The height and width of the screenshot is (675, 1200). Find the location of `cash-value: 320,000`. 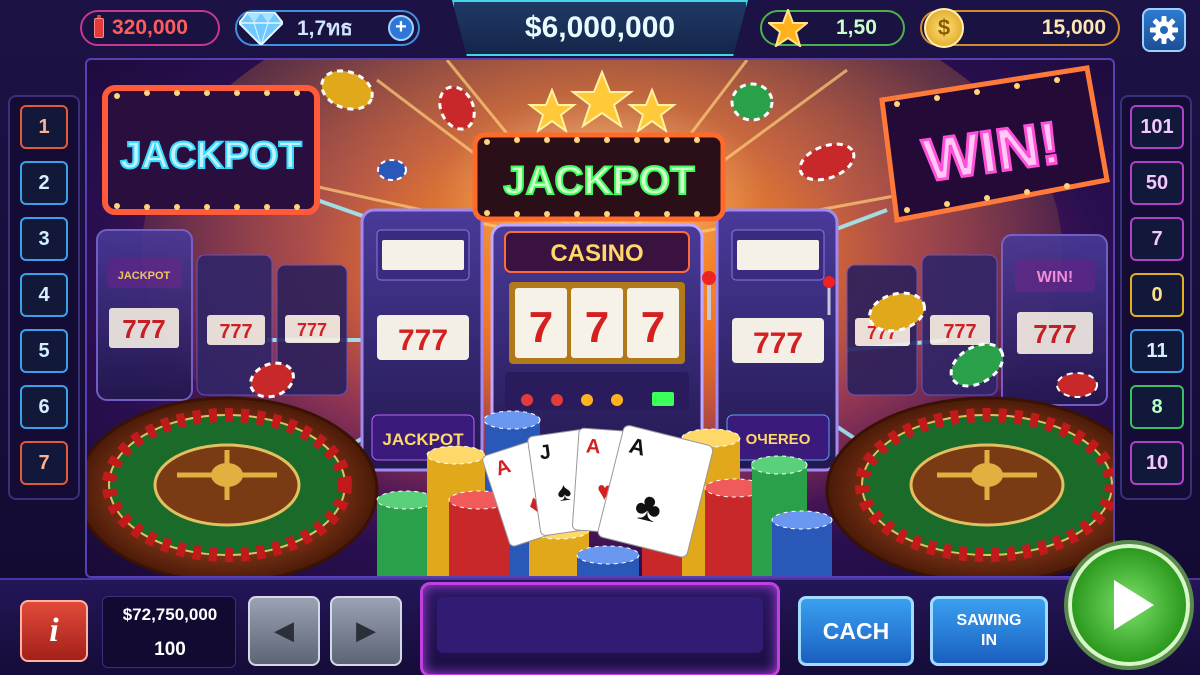

cash-value: 320,000 is located at coordinates (150, 27).